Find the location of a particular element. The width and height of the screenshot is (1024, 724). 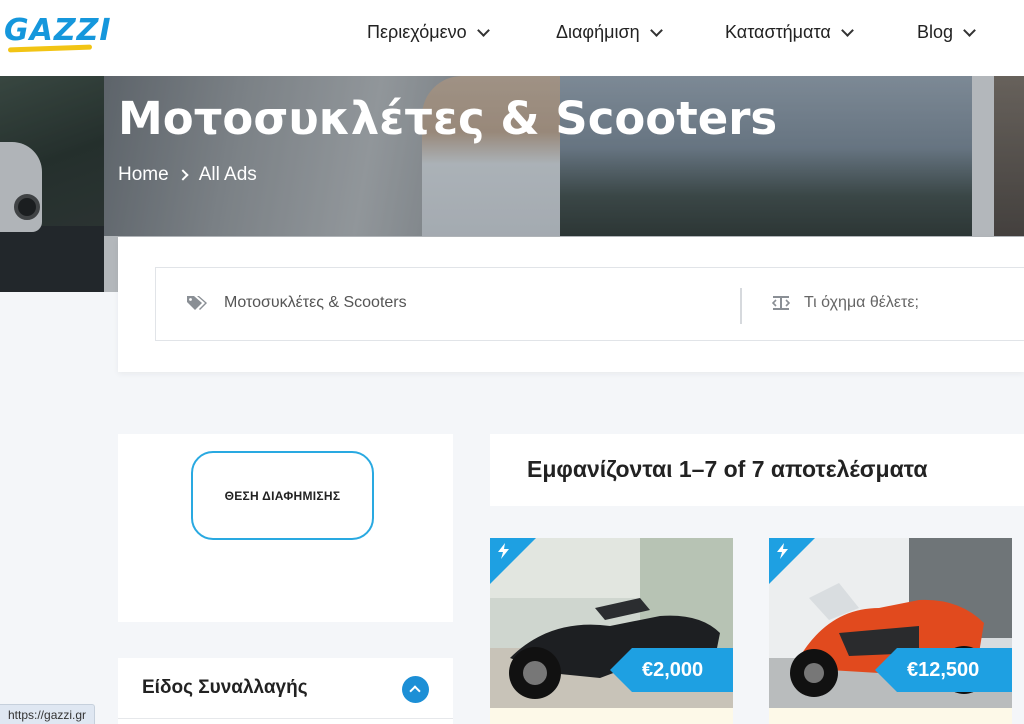

page-title: Μοτοσυκλέτες & Scooters is located at coordinates (448, 118).